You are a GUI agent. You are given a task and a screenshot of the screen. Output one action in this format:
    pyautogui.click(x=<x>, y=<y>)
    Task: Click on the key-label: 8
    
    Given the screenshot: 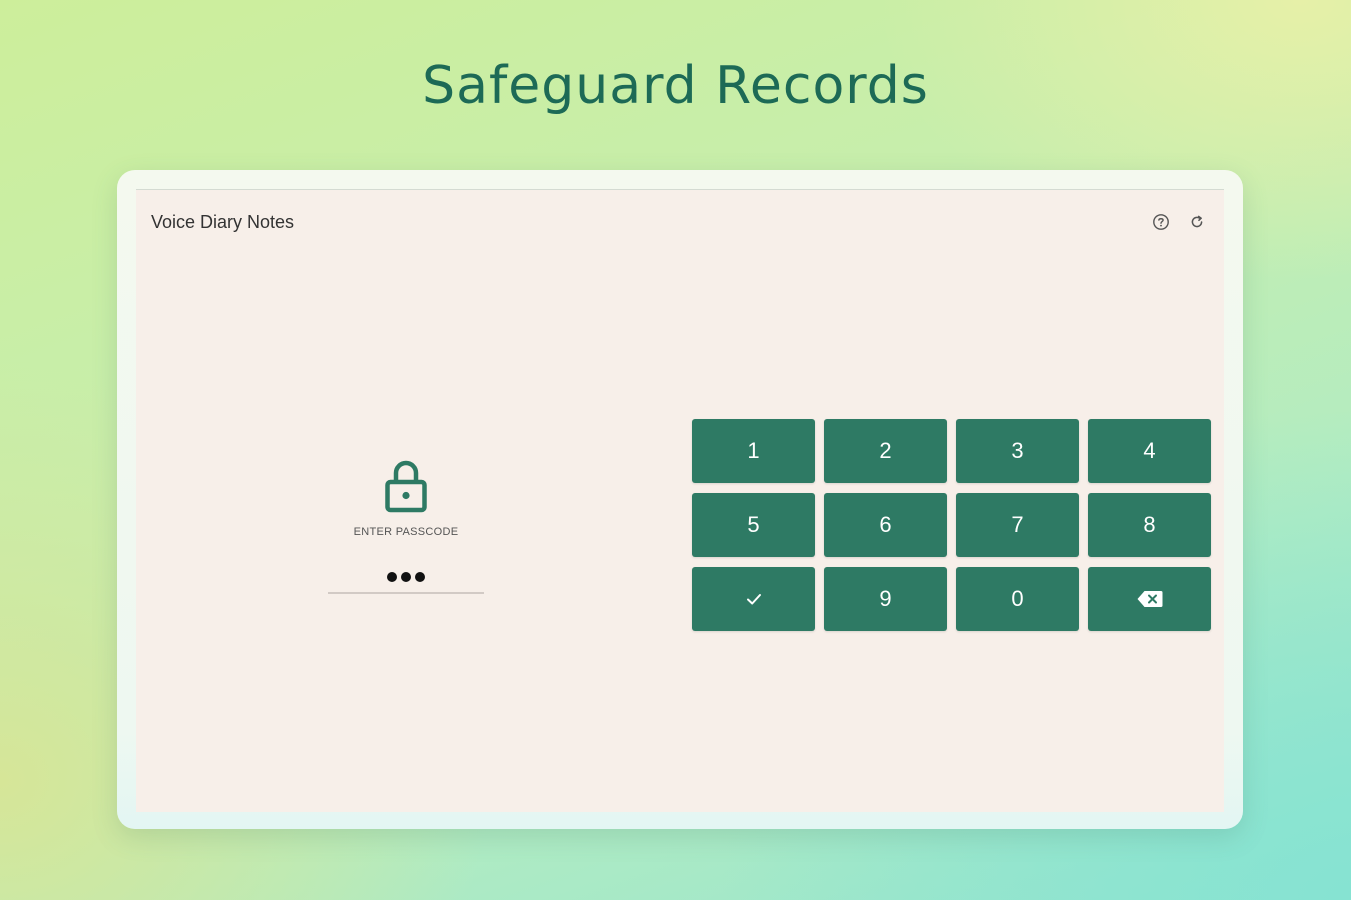 What is the action you would take?
    pyautogui.click(x=1149, y=524)
    